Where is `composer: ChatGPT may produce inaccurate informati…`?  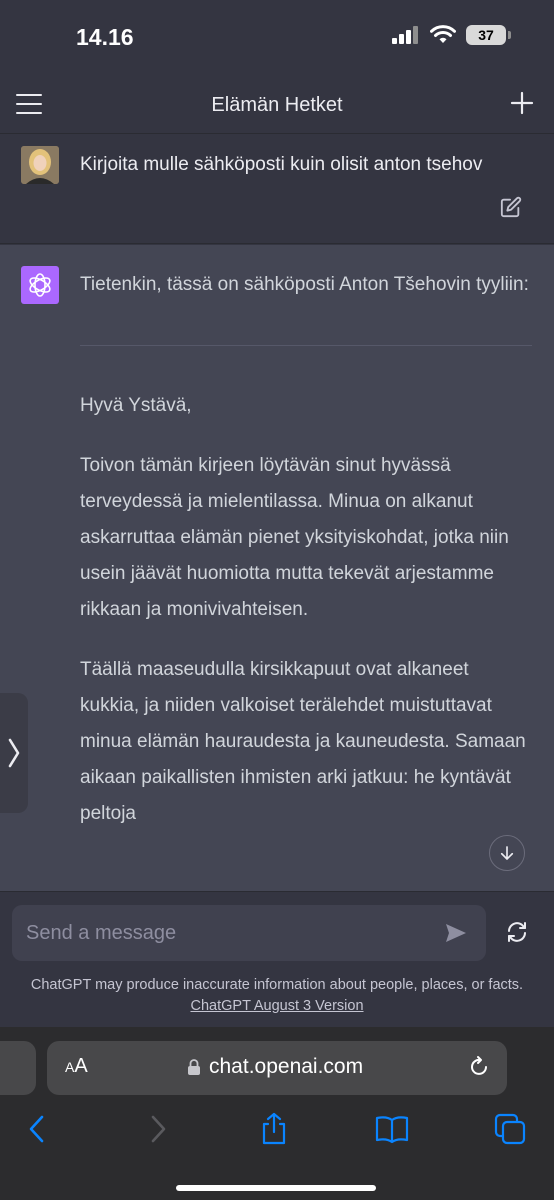
composer: ChatGPT may produce inaccurate informati… is located at coordinates (277, 959).